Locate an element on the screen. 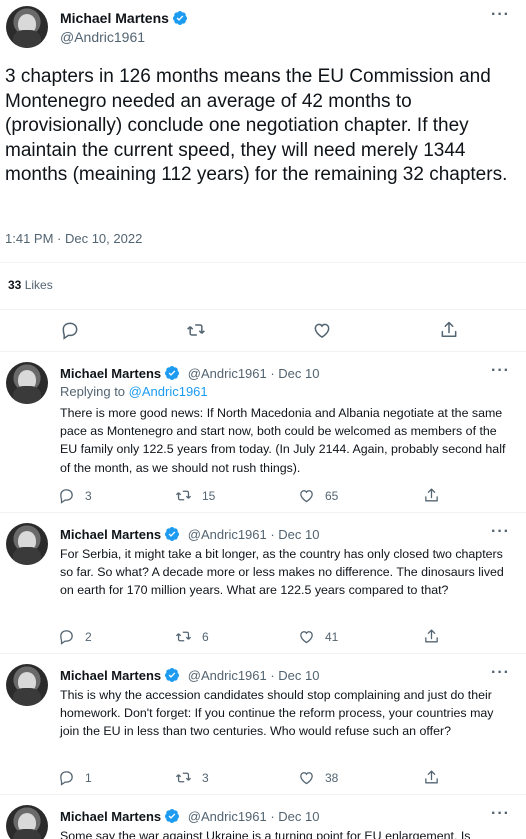 The height and width of the screenshot is (839, 526). reply-count: 2 is located at coordinates (88, 636).